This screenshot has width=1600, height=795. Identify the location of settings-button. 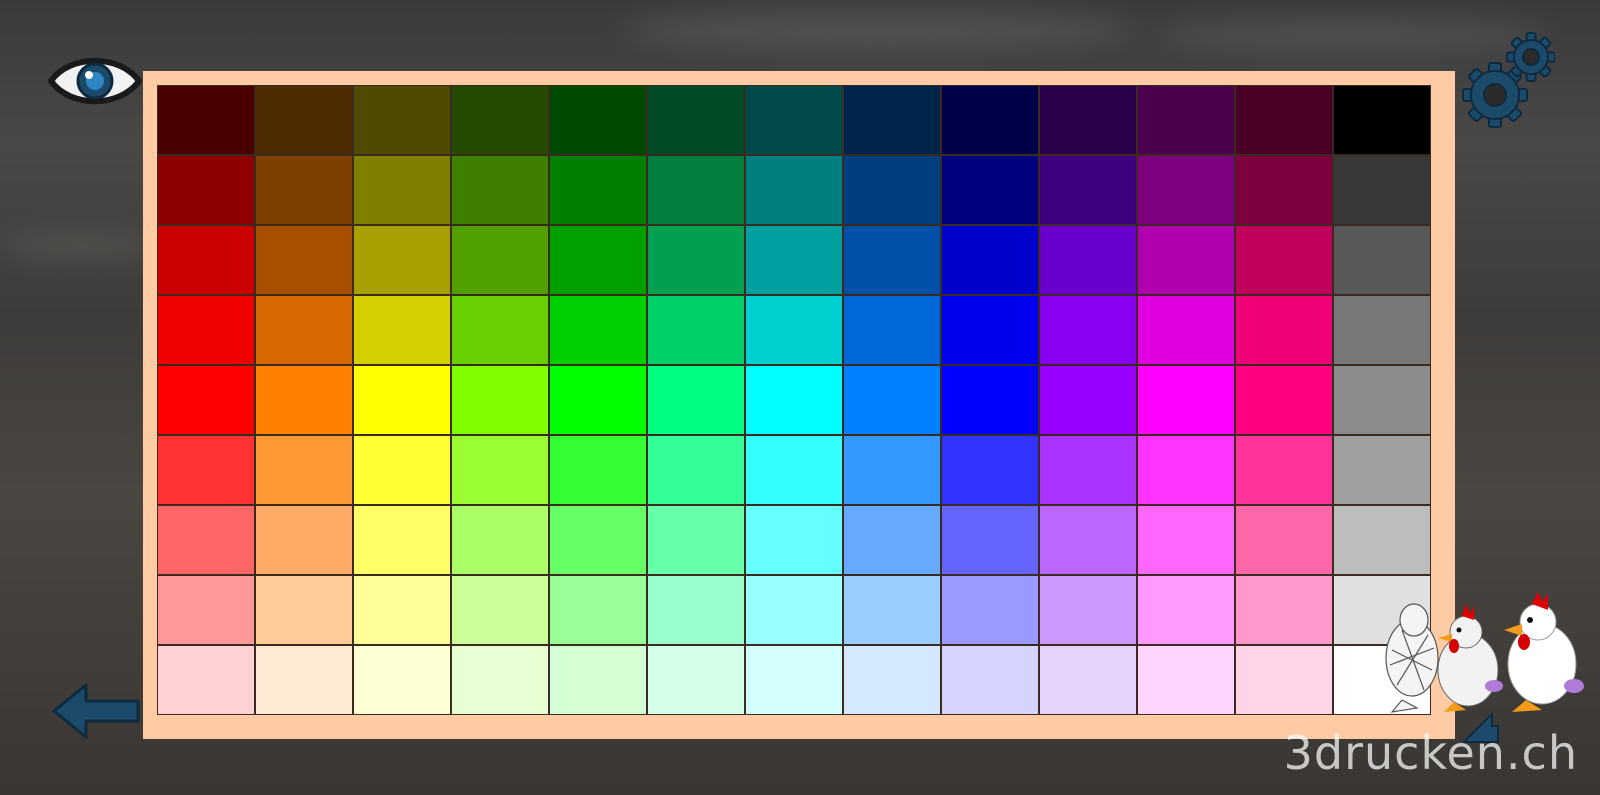
(1505, 80).